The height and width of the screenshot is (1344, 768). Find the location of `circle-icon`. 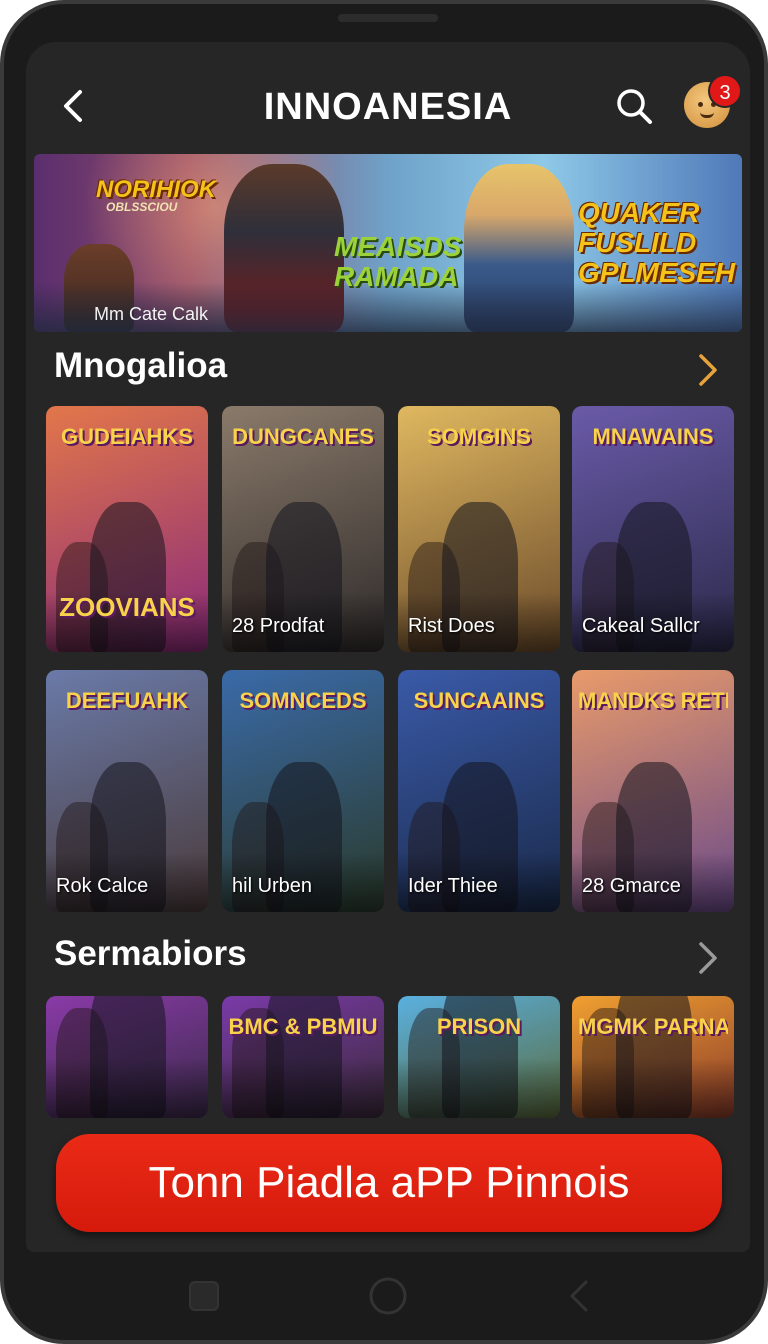

circle-icon is located at coordinates (388, 1296).